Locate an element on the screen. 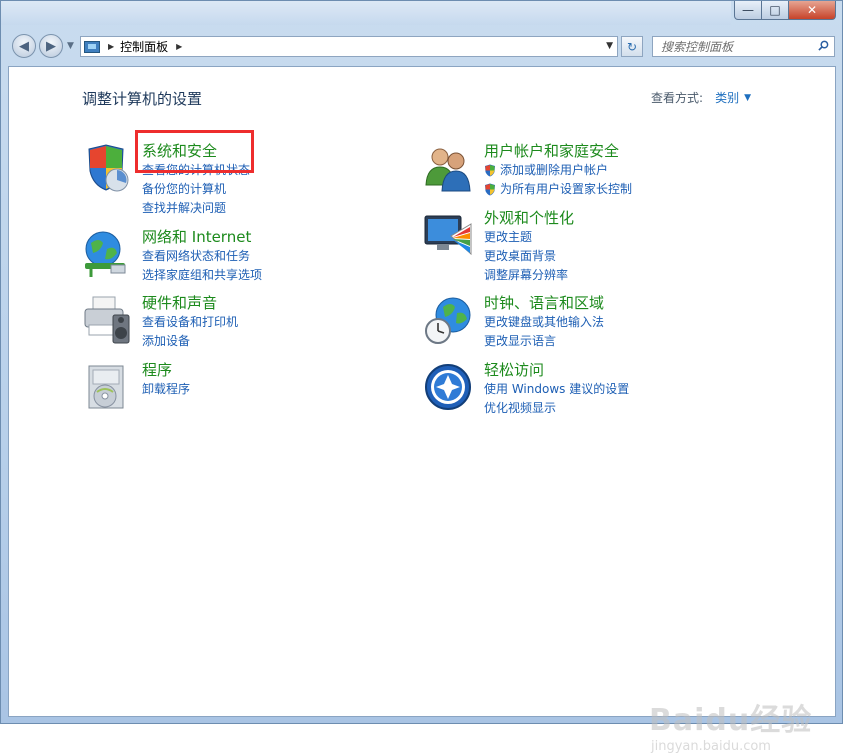 This screenshot has width=843, height=754. monitor-palette-icon is located at coordinates (448, 235).